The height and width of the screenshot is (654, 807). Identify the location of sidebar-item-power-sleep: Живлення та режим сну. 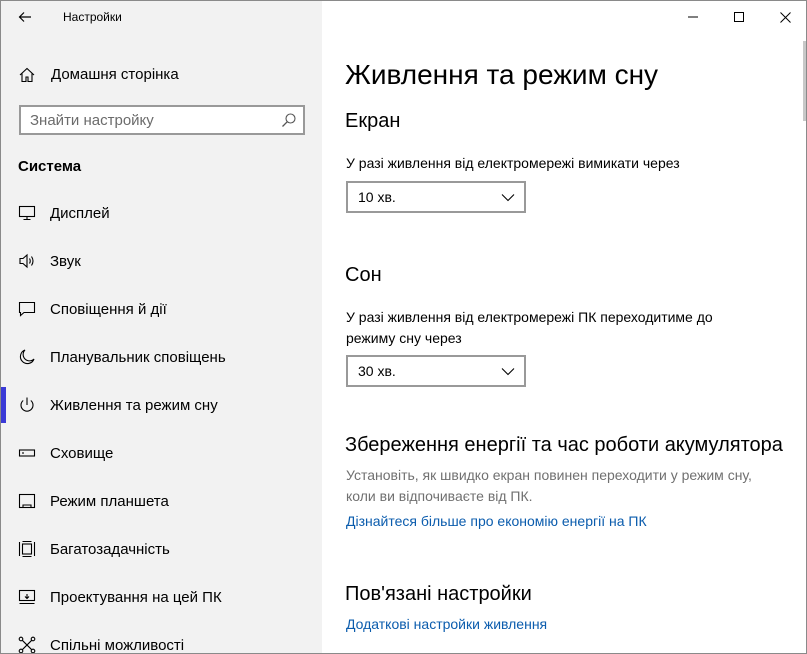
(161, 405).